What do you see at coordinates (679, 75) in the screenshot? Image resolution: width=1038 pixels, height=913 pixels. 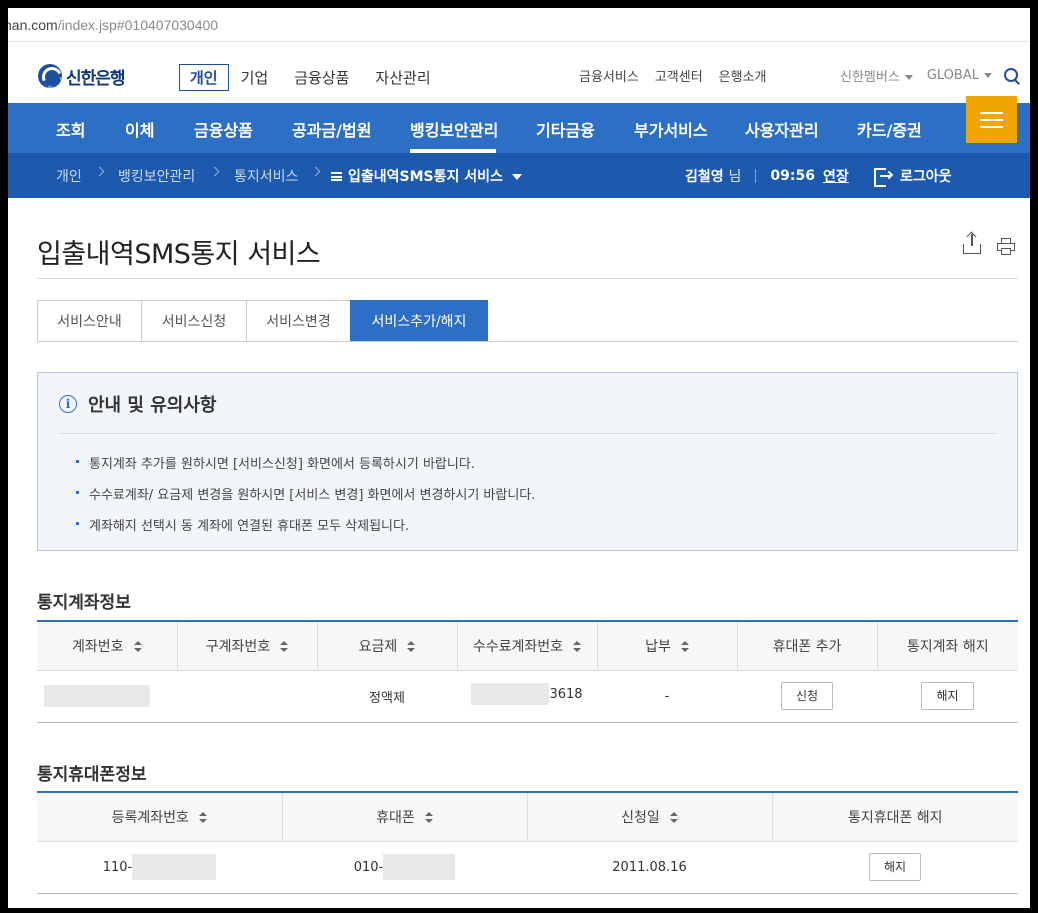 I see `link-customer-center: 고객센터` at bounding box center [679, 75].